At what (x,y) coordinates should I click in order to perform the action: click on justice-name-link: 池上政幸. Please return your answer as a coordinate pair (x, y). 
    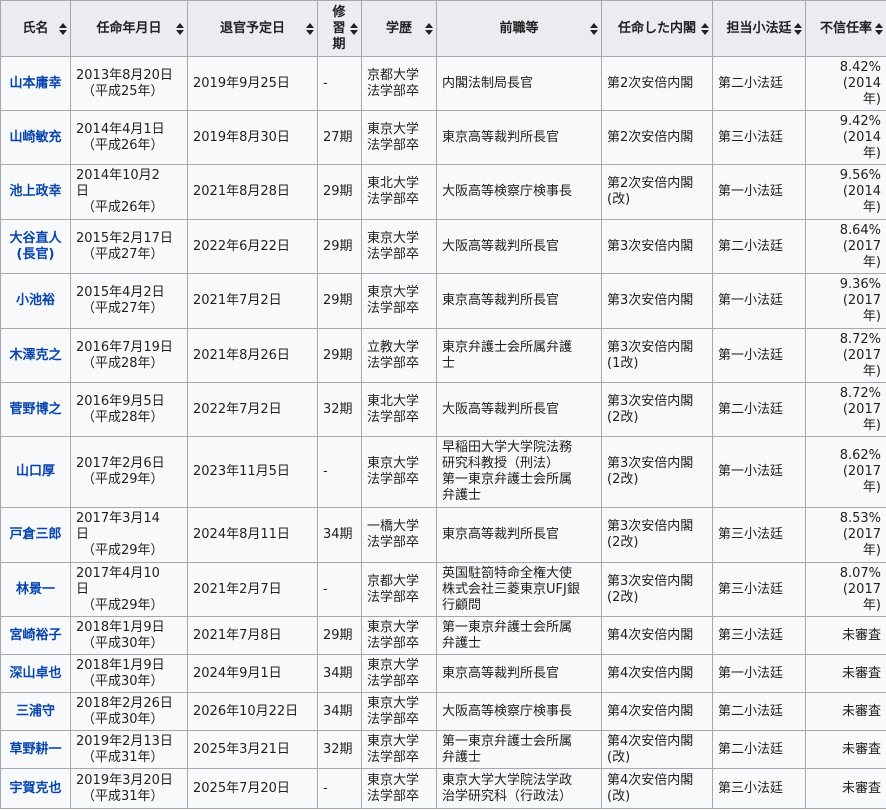
    Looking at the image, I should click on (35, 191).